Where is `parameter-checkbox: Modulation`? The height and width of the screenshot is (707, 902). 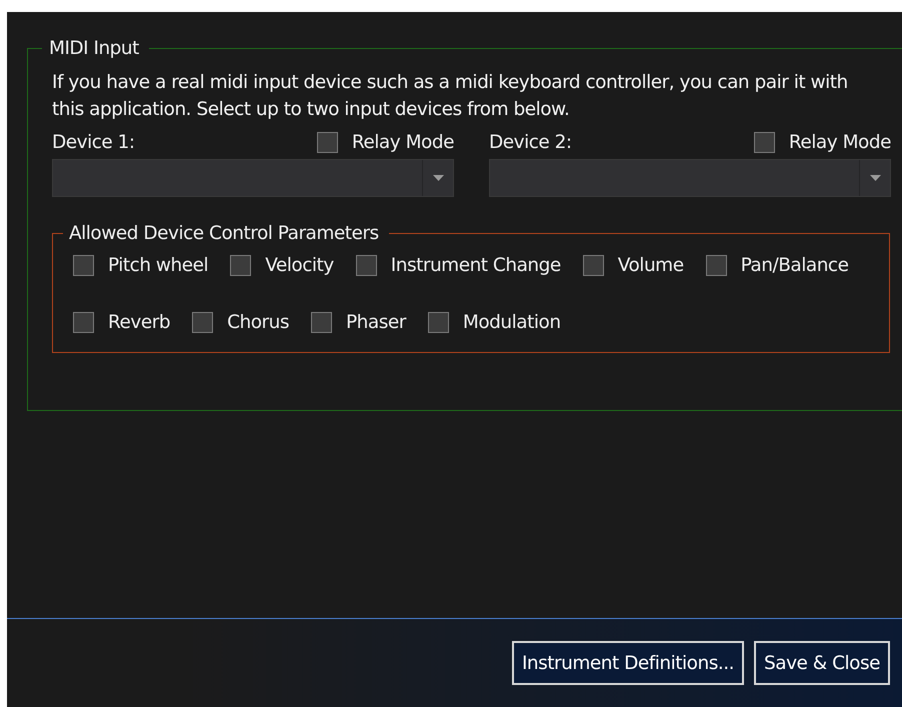 parameter-checkbox: Modulation is located at coordinates (494, 322).